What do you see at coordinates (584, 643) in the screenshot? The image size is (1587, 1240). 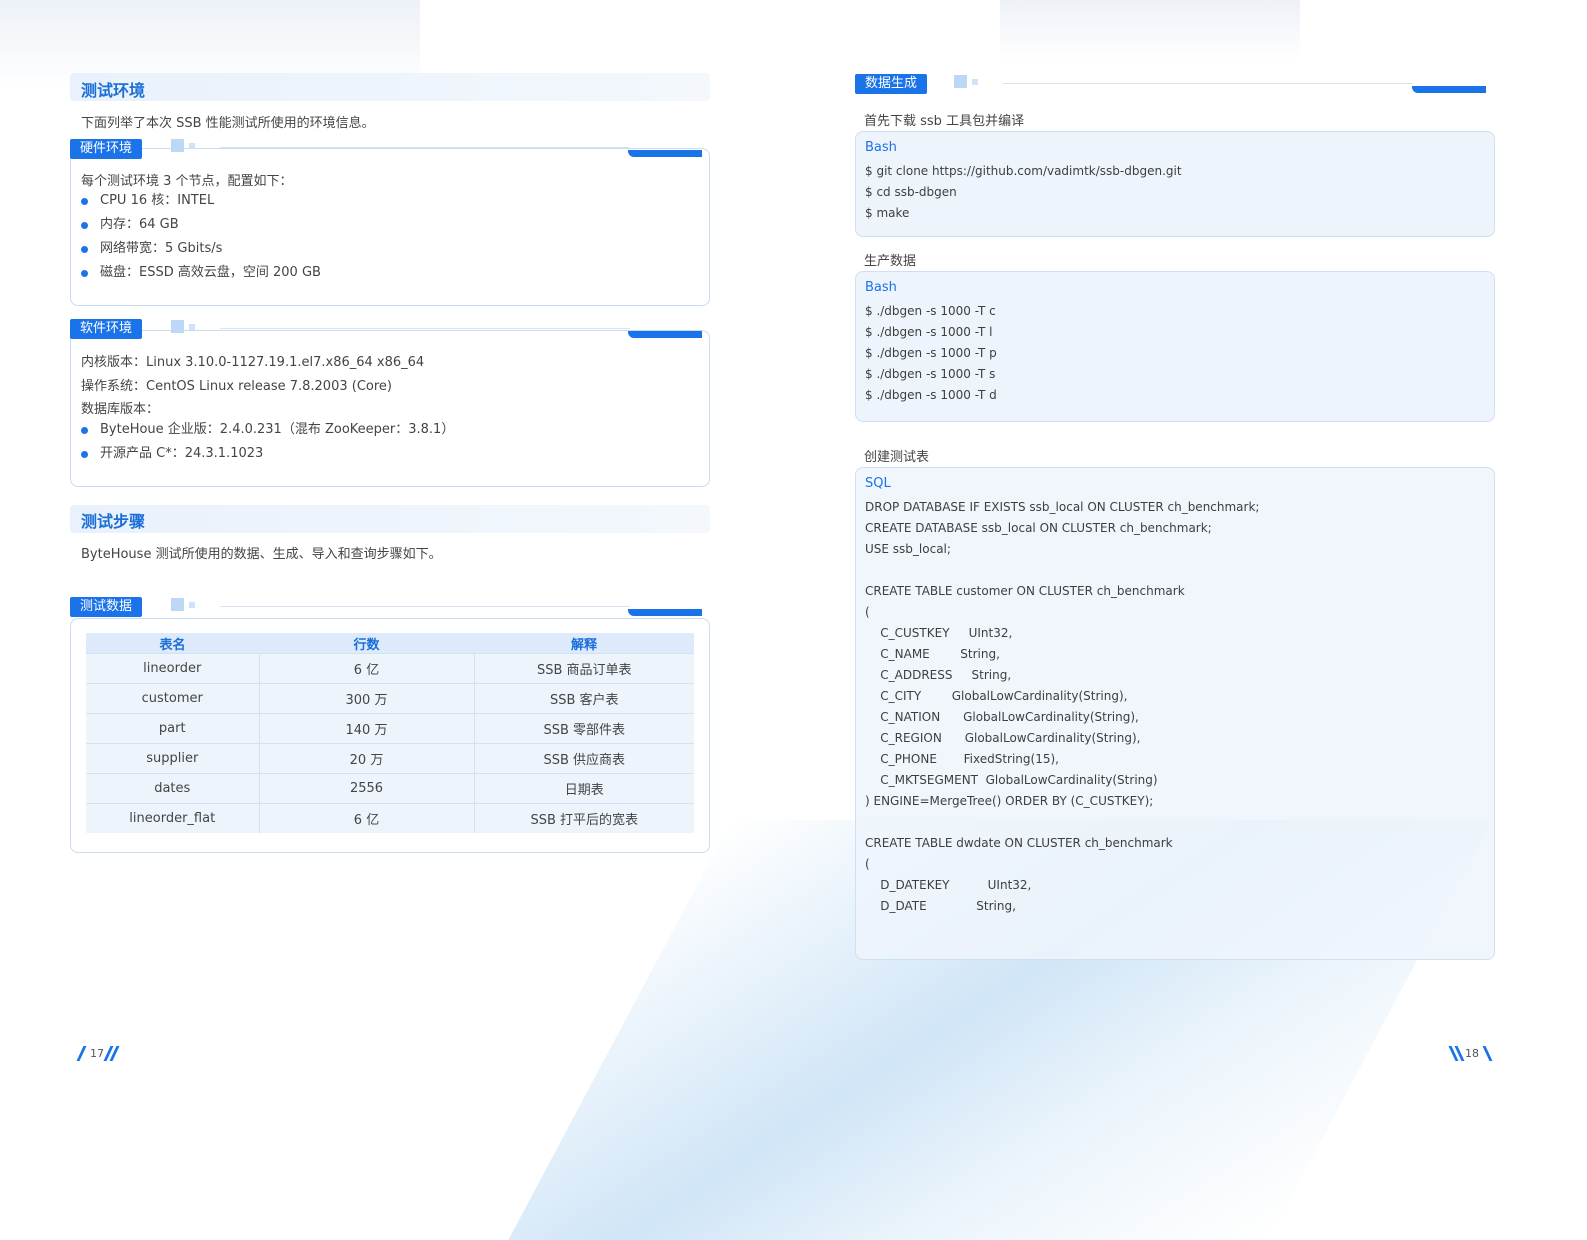 I see `column-header: 解释` at bounding box center [584, 643].